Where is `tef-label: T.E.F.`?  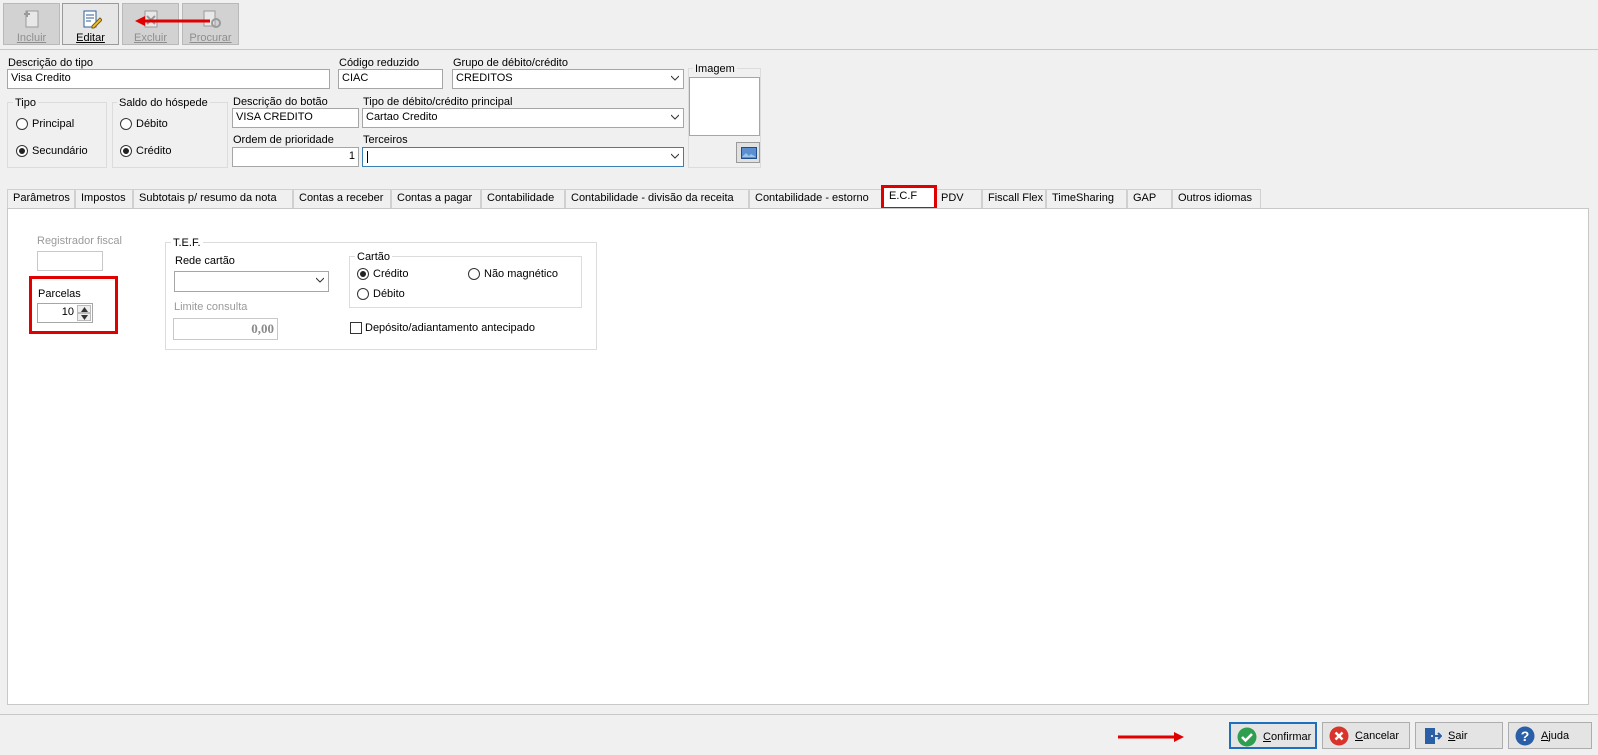
tef-label: T.E.F. is located at coordinates (187, 243).